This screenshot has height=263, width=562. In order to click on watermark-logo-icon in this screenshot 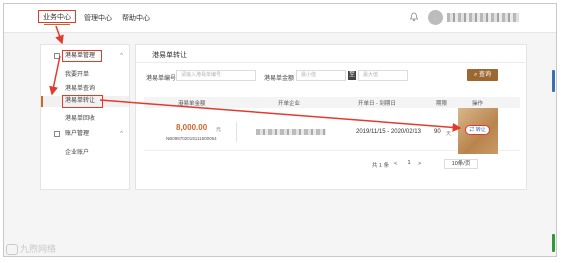, I will do `click(12, 250)`.